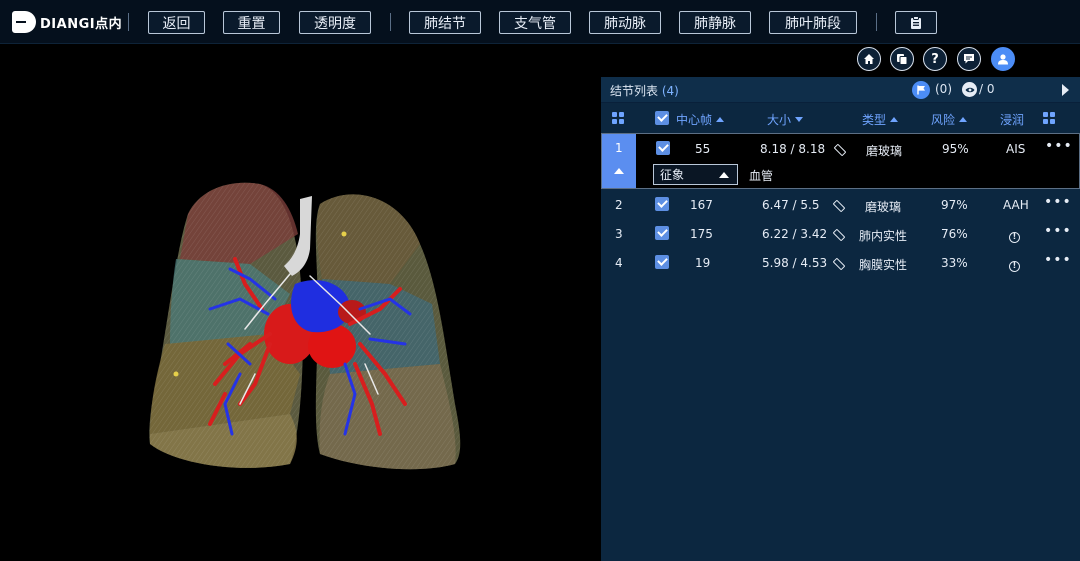 Image resolution: width=1080 pixels, height=561 pixels. I want to click on clipboard-icon, so click(916, 22).